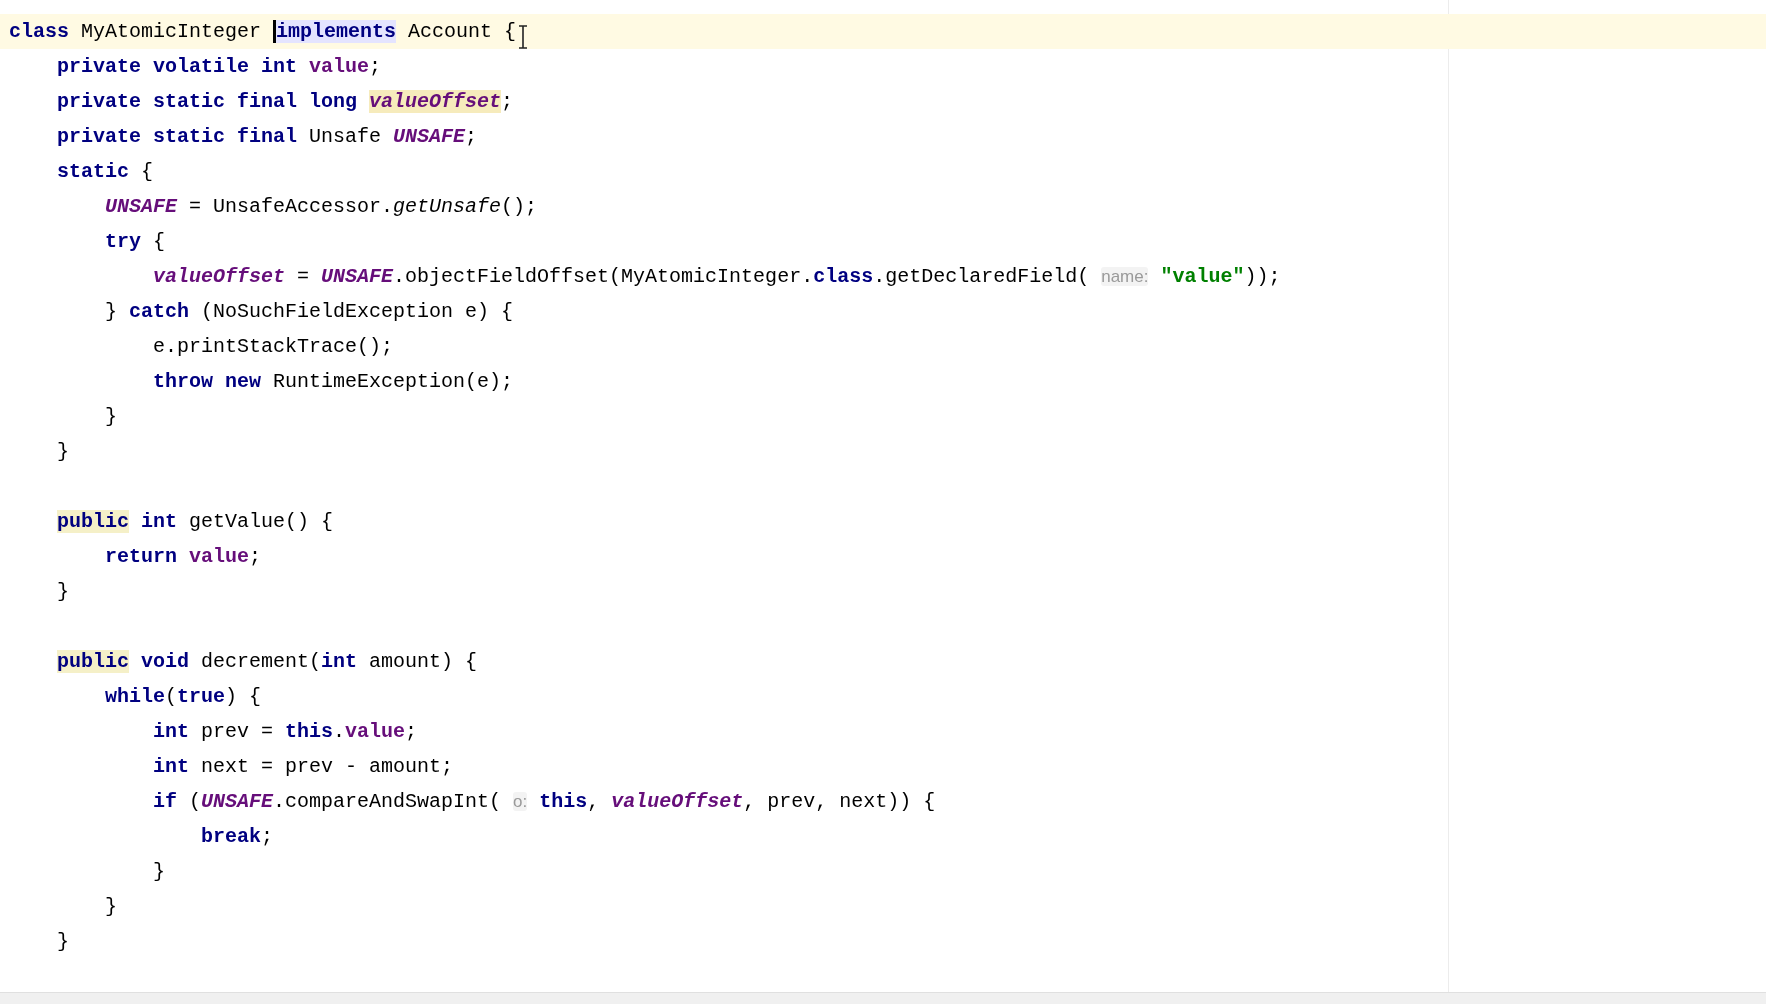 The width and height of the screenshot is (1766, 1004). I want to click on code-line: return value;, so click(183, 556).